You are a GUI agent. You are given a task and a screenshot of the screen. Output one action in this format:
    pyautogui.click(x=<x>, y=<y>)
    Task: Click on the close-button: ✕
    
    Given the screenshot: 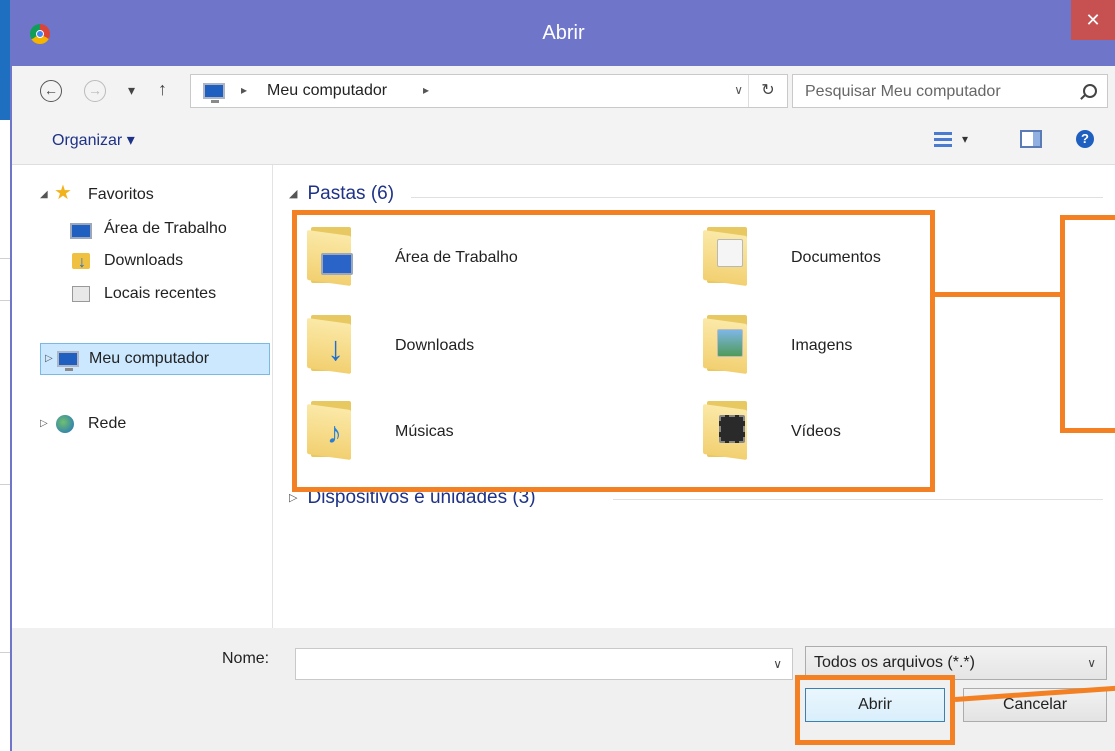 What is the action you would take?
    pyautogui.click(x=1093, y=20)
    